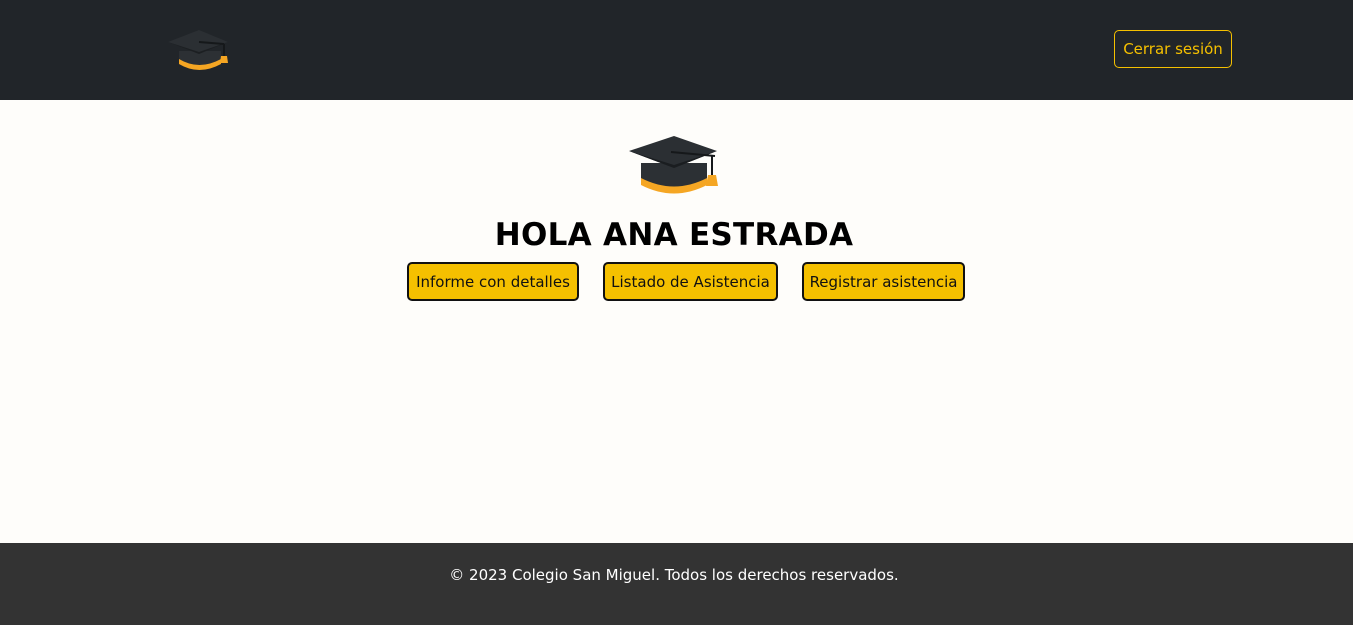 This screenshot has height=625, width=1353. What do you see at coordinates (690, 281) in the screenshot?
I see `attendance-list-button: Listado de Asistencia` at bounding box center [690, 281].